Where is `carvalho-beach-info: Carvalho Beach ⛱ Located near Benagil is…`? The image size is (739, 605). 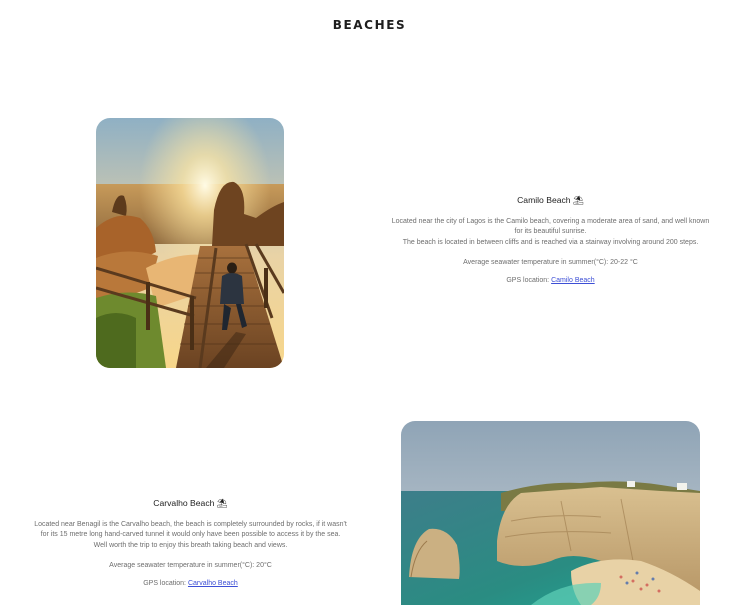
carvalho-beach-info: Carvalho Beach ⛱ Located near Benagil is… is located at coordinates (190, 542).